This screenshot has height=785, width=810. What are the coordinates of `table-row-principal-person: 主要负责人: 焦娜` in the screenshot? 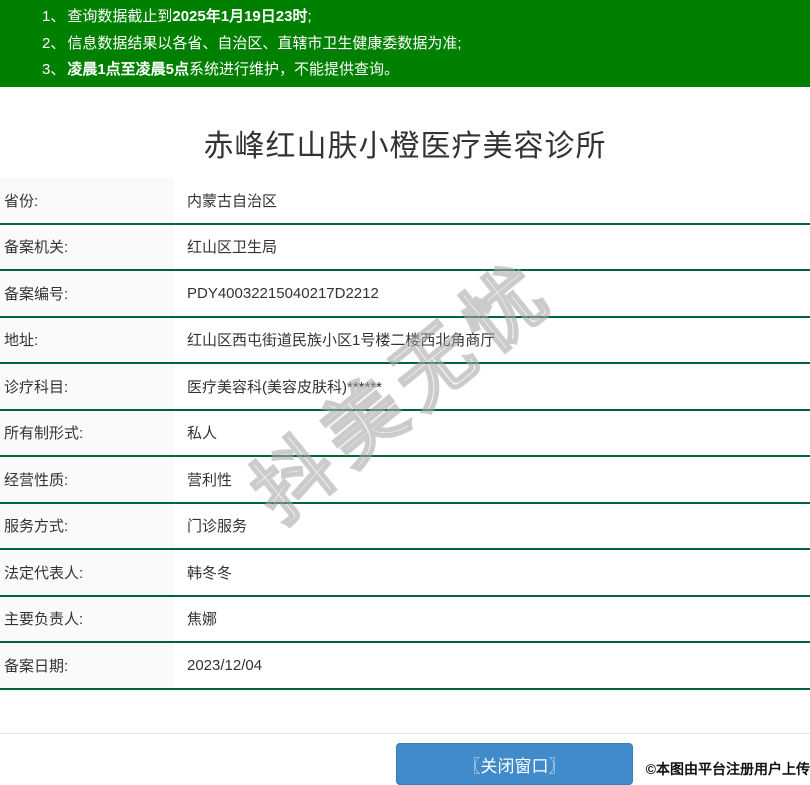 It's located at (405, 619).